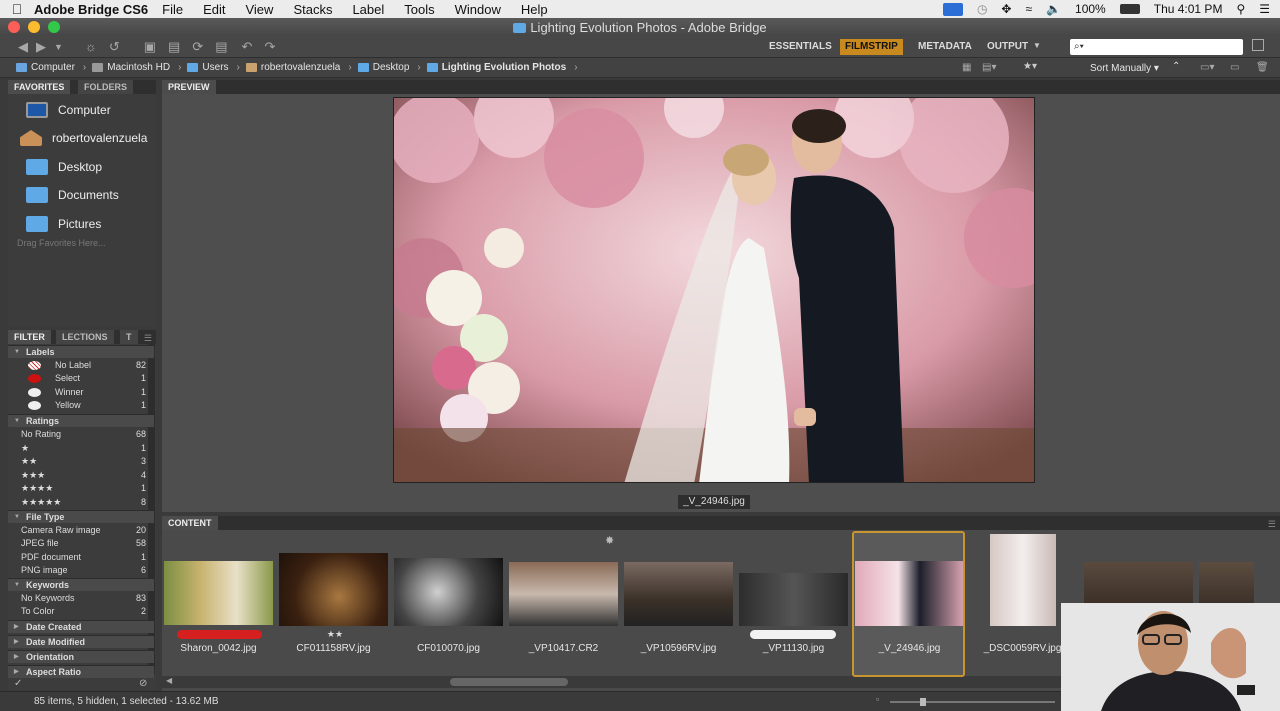 The image size is (1280, 711). Describe the element at coordinates (51, 67) in the screenshot. I see `path-computer: Computer ›` at that location.